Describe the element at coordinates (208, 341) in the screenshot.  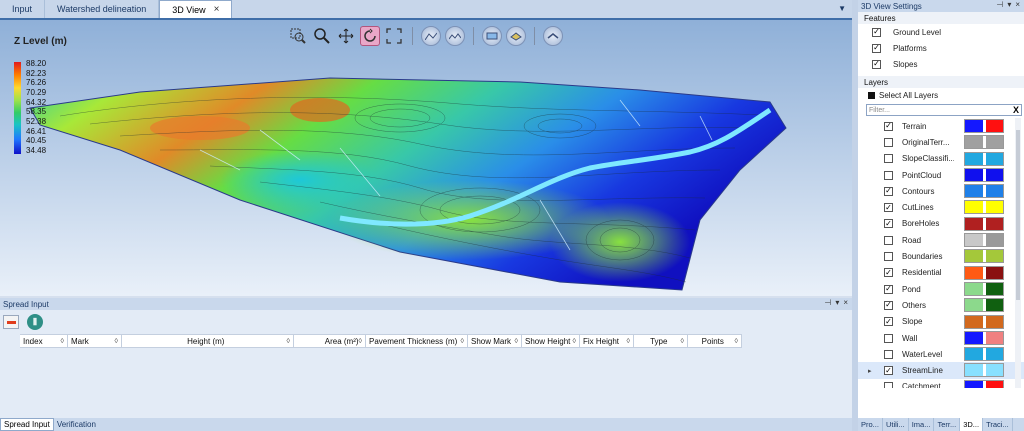
I see `column-header-height: Height (m) ◊` at that location.